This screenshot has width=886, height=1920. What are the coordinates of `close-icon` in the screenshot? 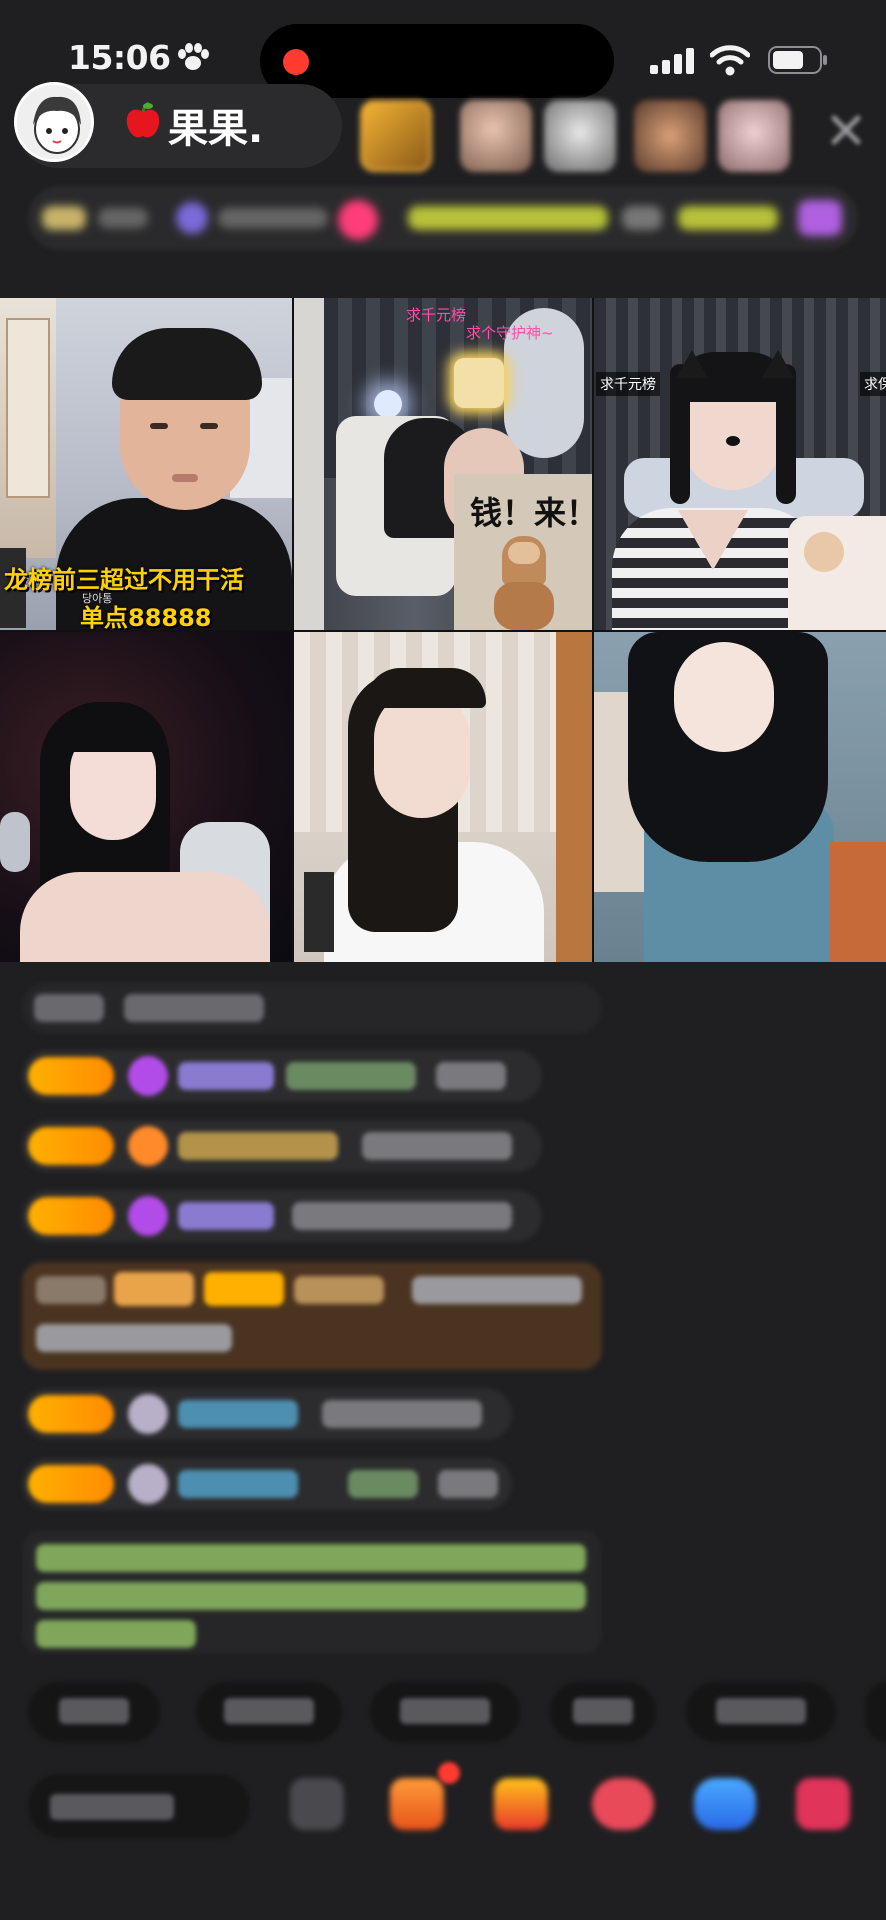 It's located at (846, 130).